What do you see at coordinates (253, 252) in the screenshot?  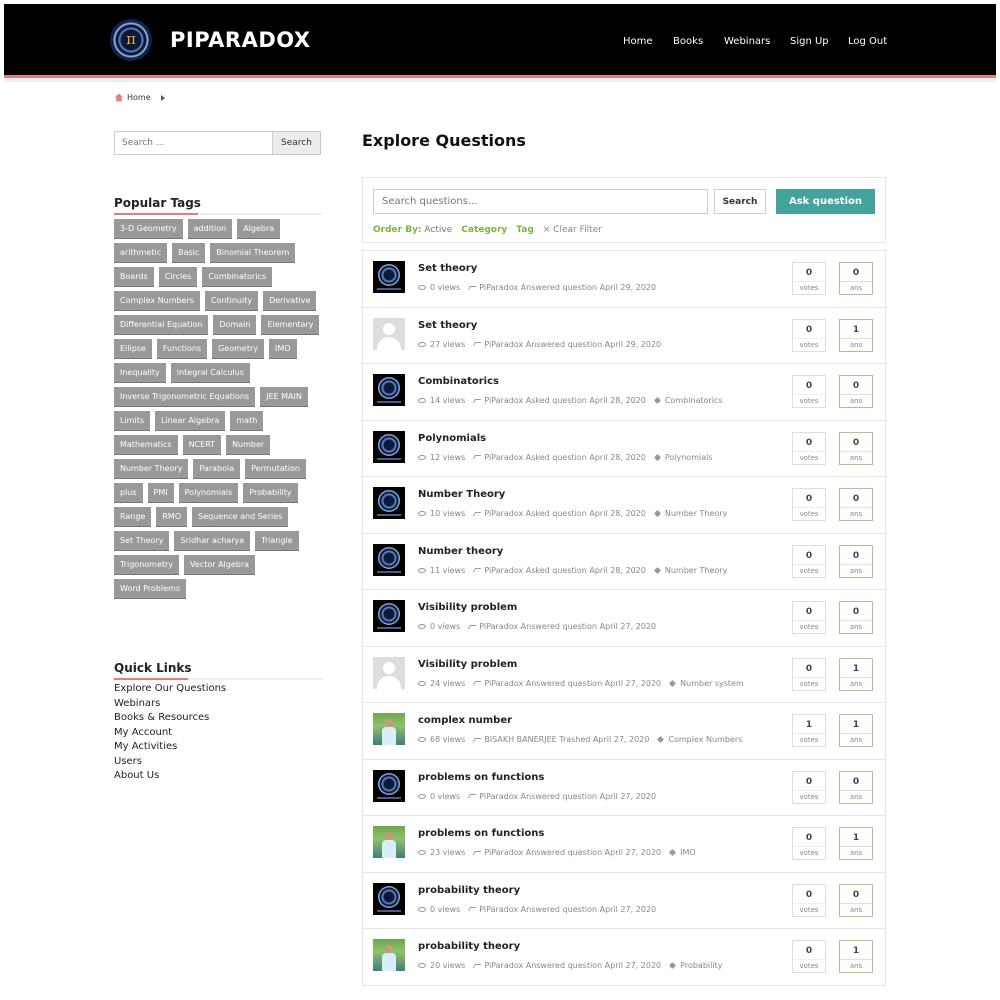 I see `tag-chip: Binomial Theorem` at bounding box center [253, 252].